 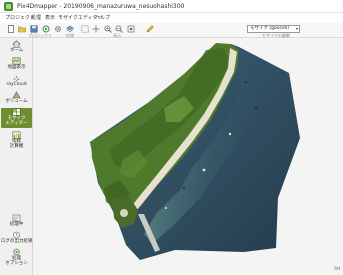 I want to click on pan-tool-button, so click(x=95, y=29).